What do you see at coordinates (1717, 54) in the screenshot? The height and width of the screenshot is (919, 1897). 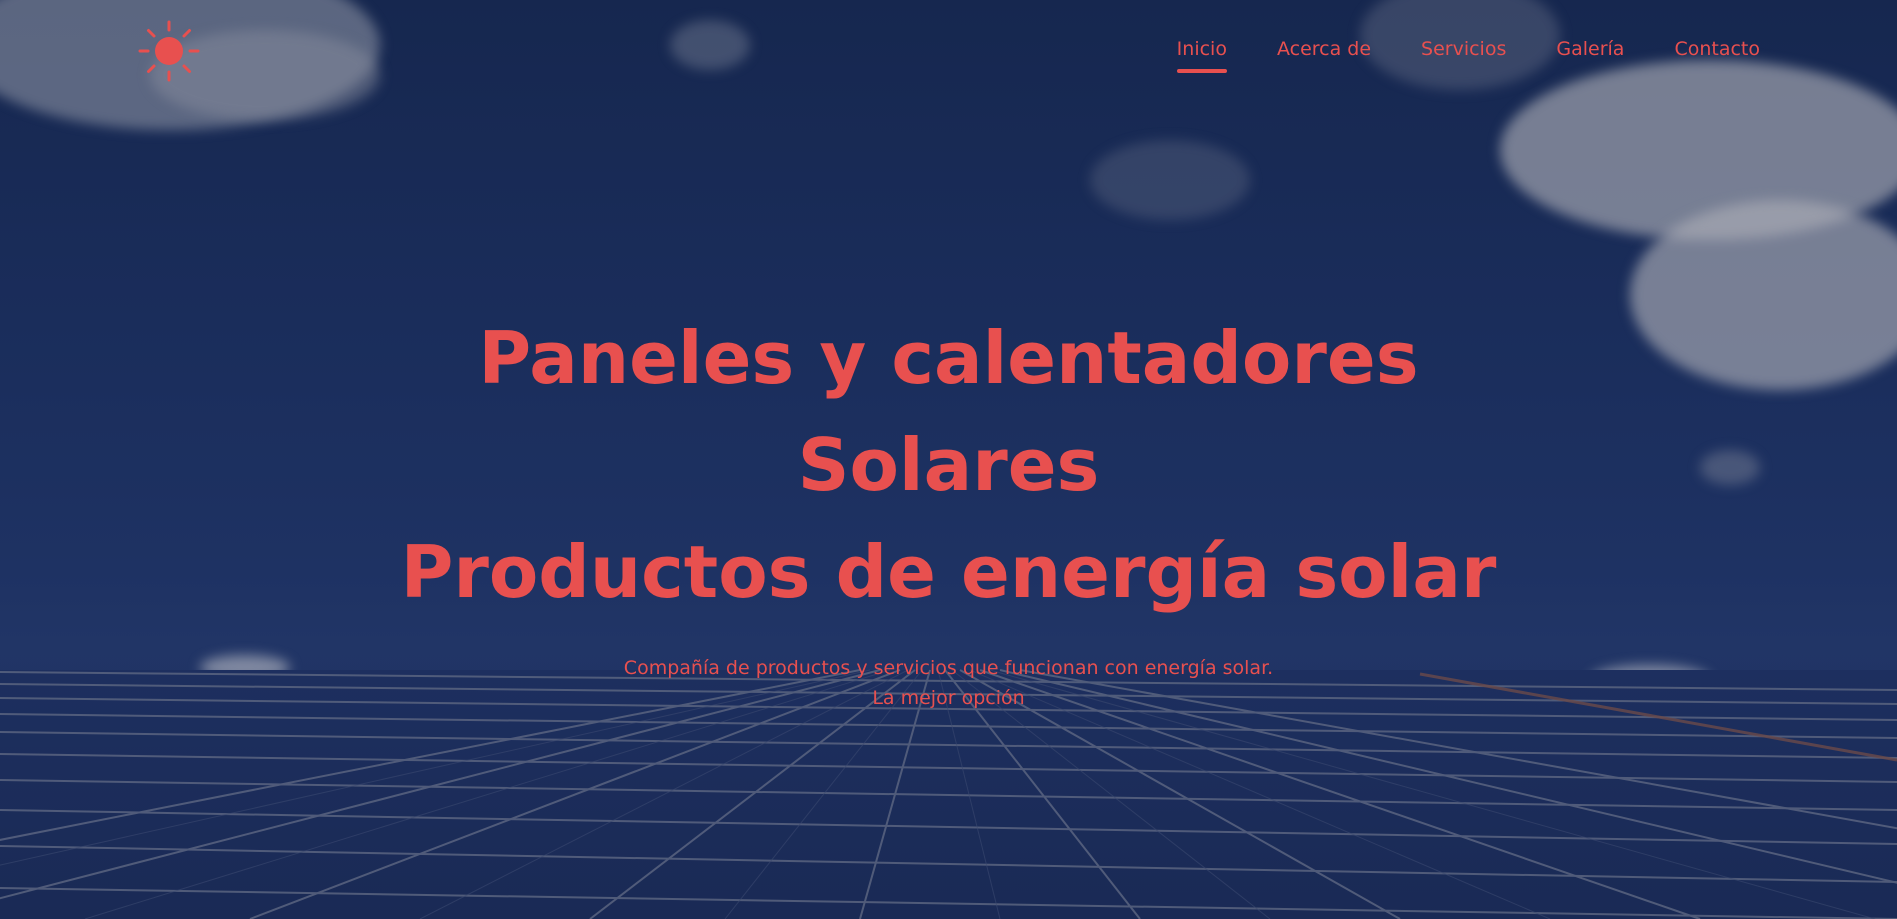 I see `nav-item-contacto: Contacto` at bounding box center [1717, 54].